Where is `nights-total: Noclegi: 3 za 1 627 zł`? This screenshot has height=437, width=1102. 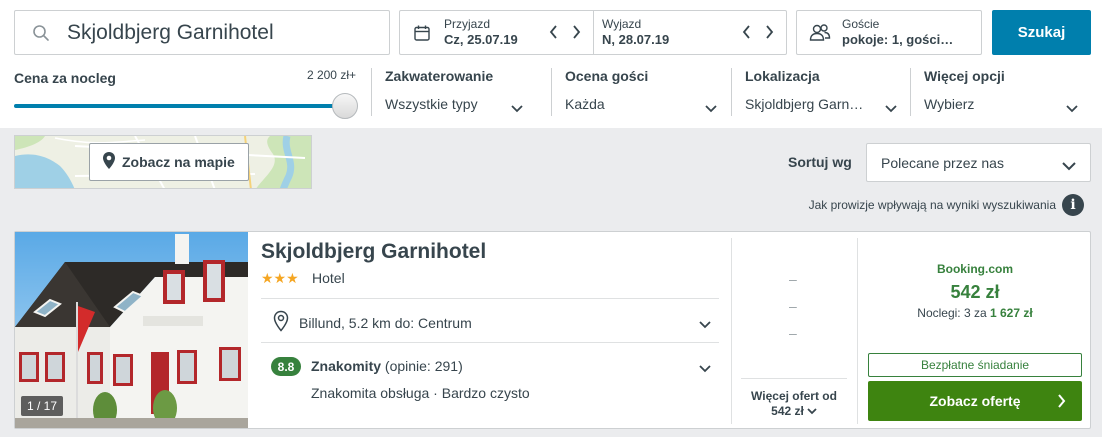
nights-total: Noclegi: 3 za 1 627 zł is located at coordinates (975, 313).